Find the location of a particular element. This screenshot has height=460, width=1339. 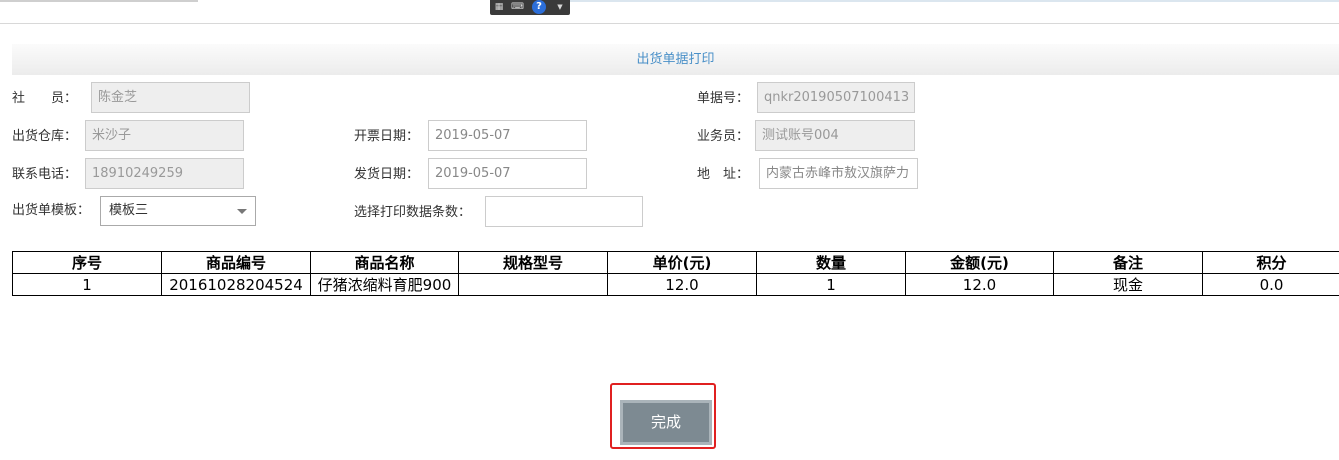

top-strip is located at coordinates (669, 12).